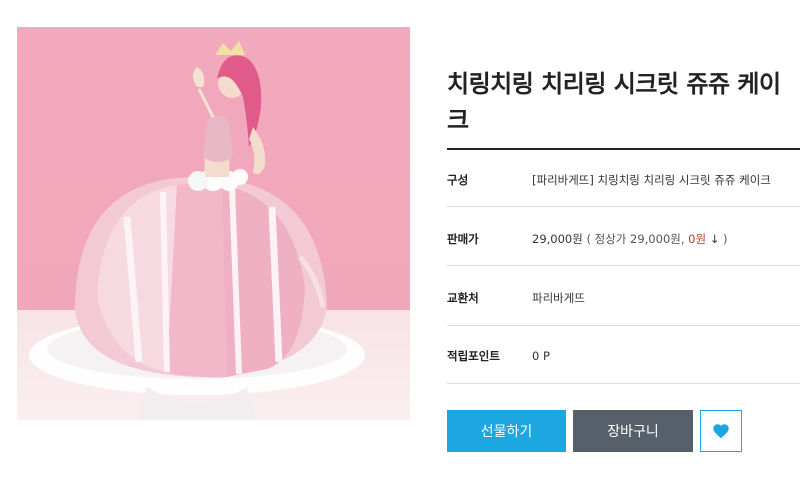 The image size is (800, 484). I want to click on gift-button: 선물하기, so click(506, 431).